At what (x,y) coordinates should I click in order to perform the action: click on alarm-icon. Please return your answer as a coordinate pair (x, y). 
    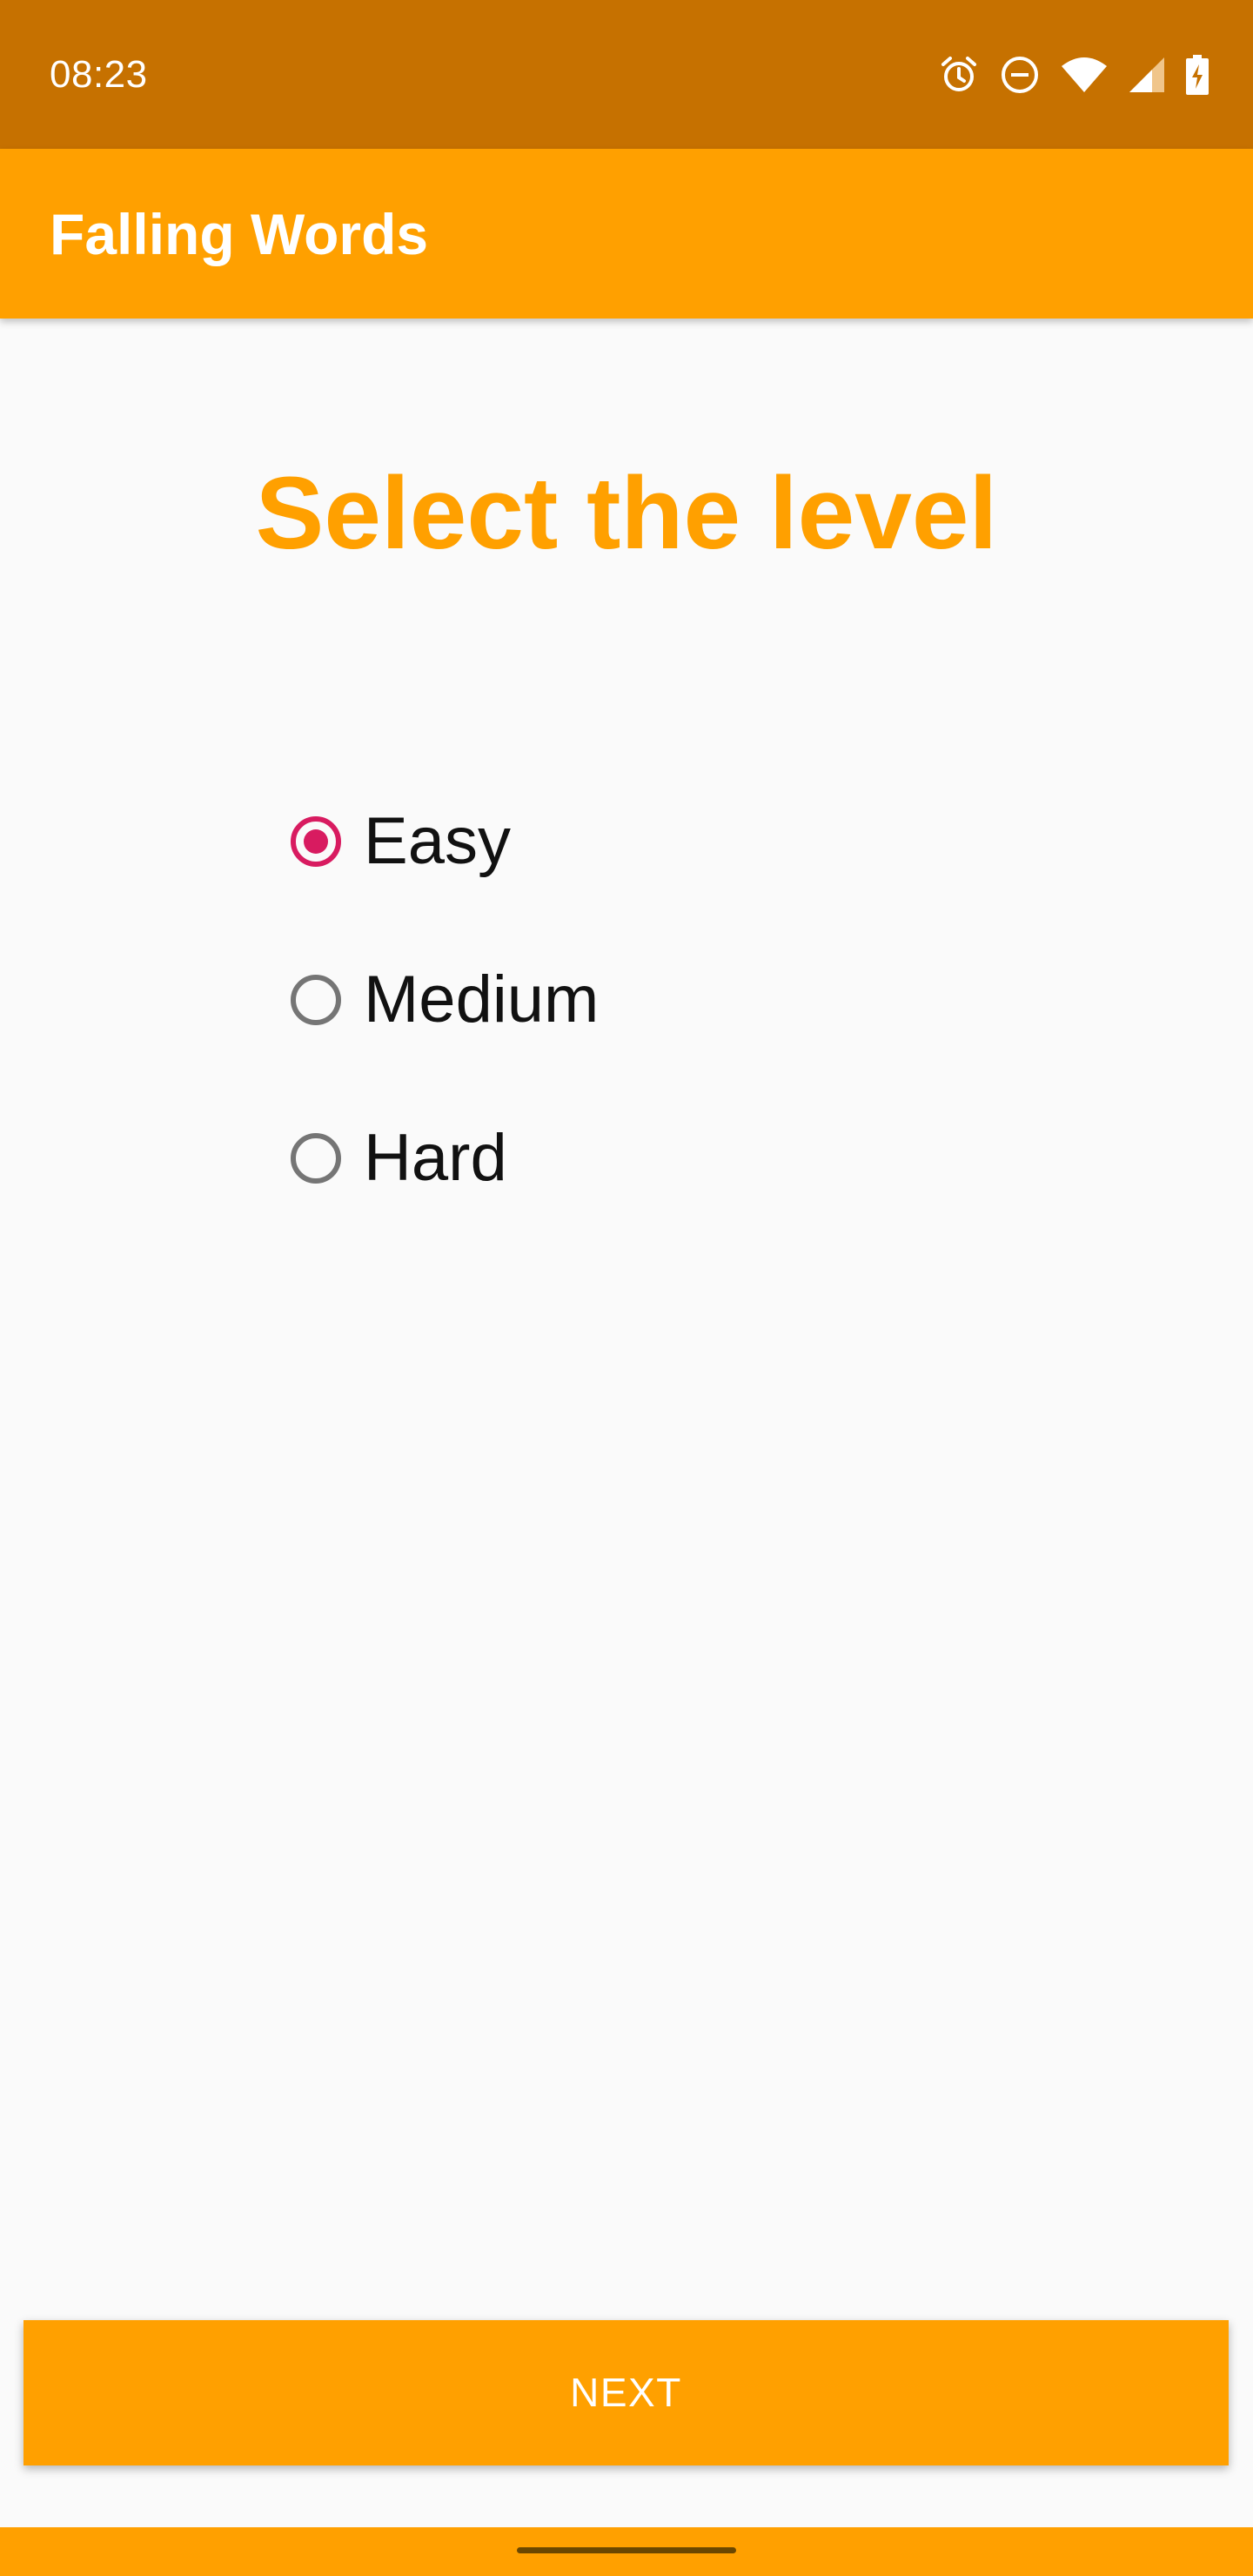
    Looking at the image, I should click on (959, 75).